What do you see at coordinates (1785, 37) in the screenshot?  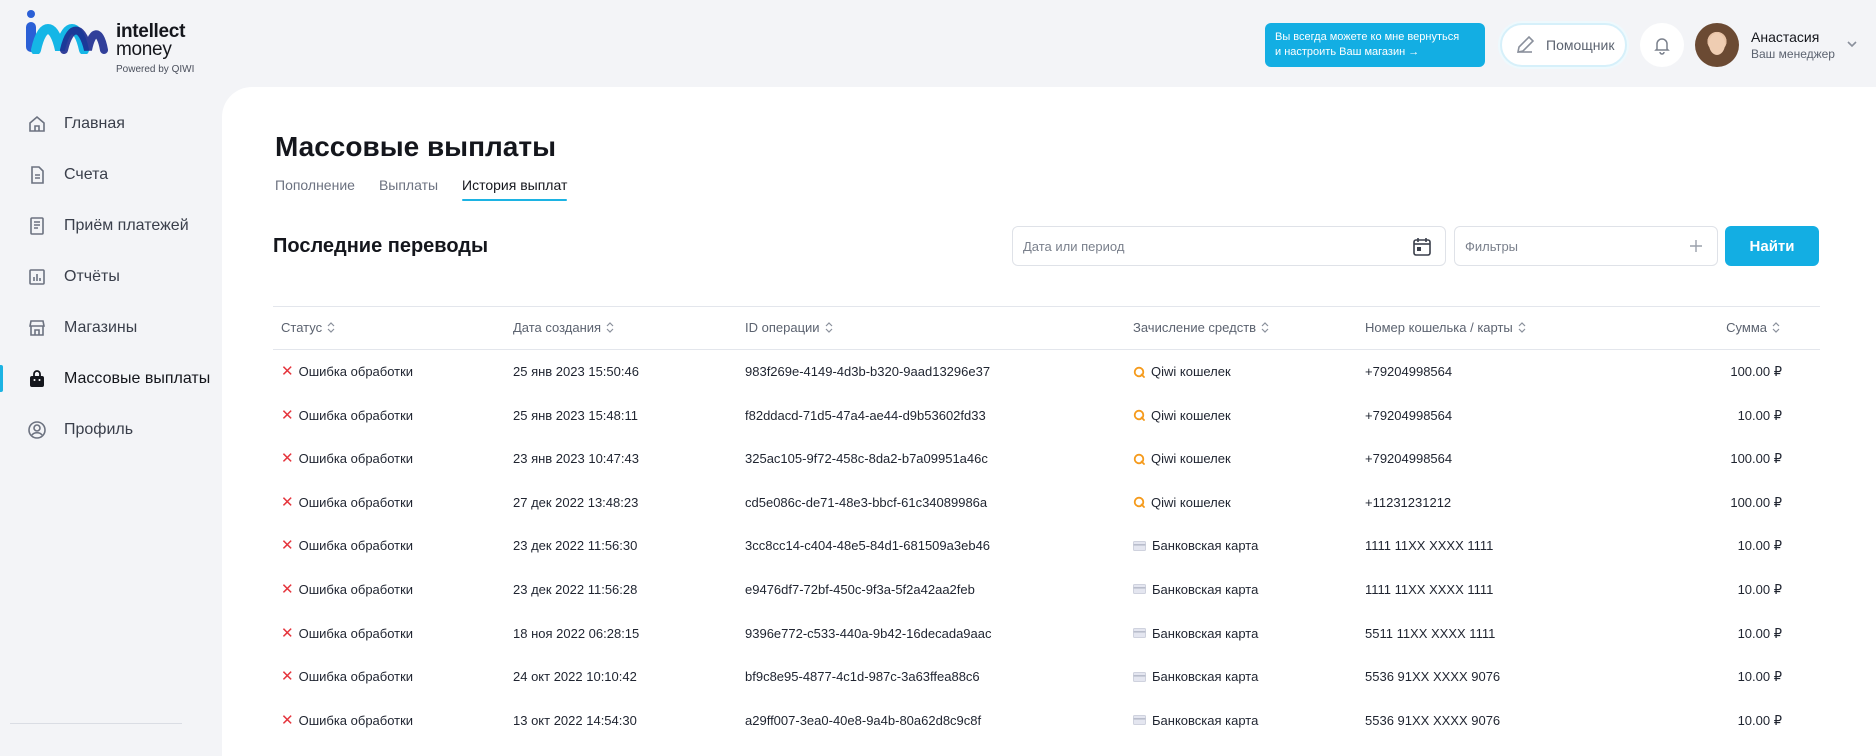 I see `manager-name: Анастасия` at bounding box center [1785, 37].